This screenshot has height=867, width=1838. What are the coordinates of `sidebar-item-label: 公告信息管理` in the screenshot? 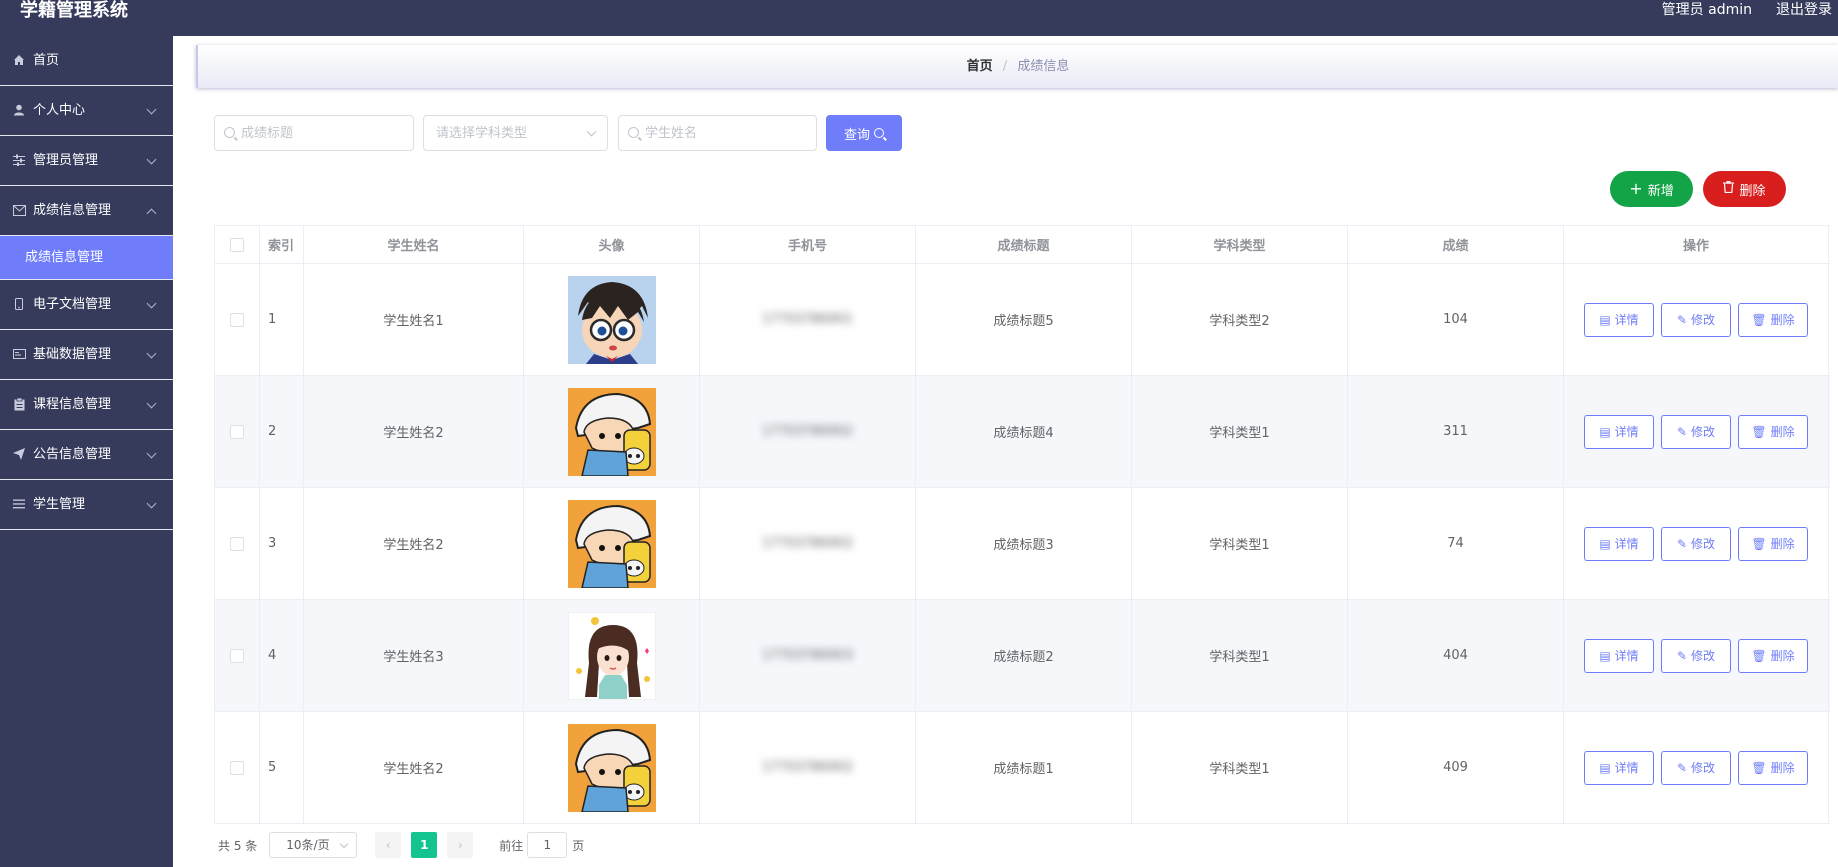 It's located at (72, 454).